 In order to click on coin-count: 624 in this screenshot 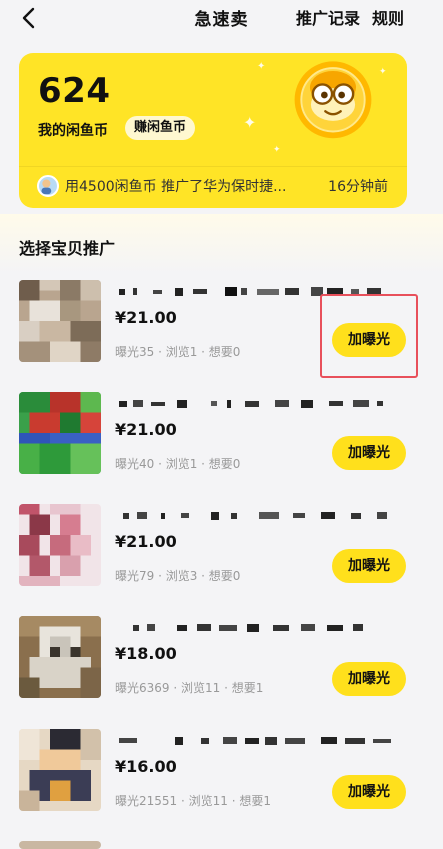, I will do `click(74, 91)`.